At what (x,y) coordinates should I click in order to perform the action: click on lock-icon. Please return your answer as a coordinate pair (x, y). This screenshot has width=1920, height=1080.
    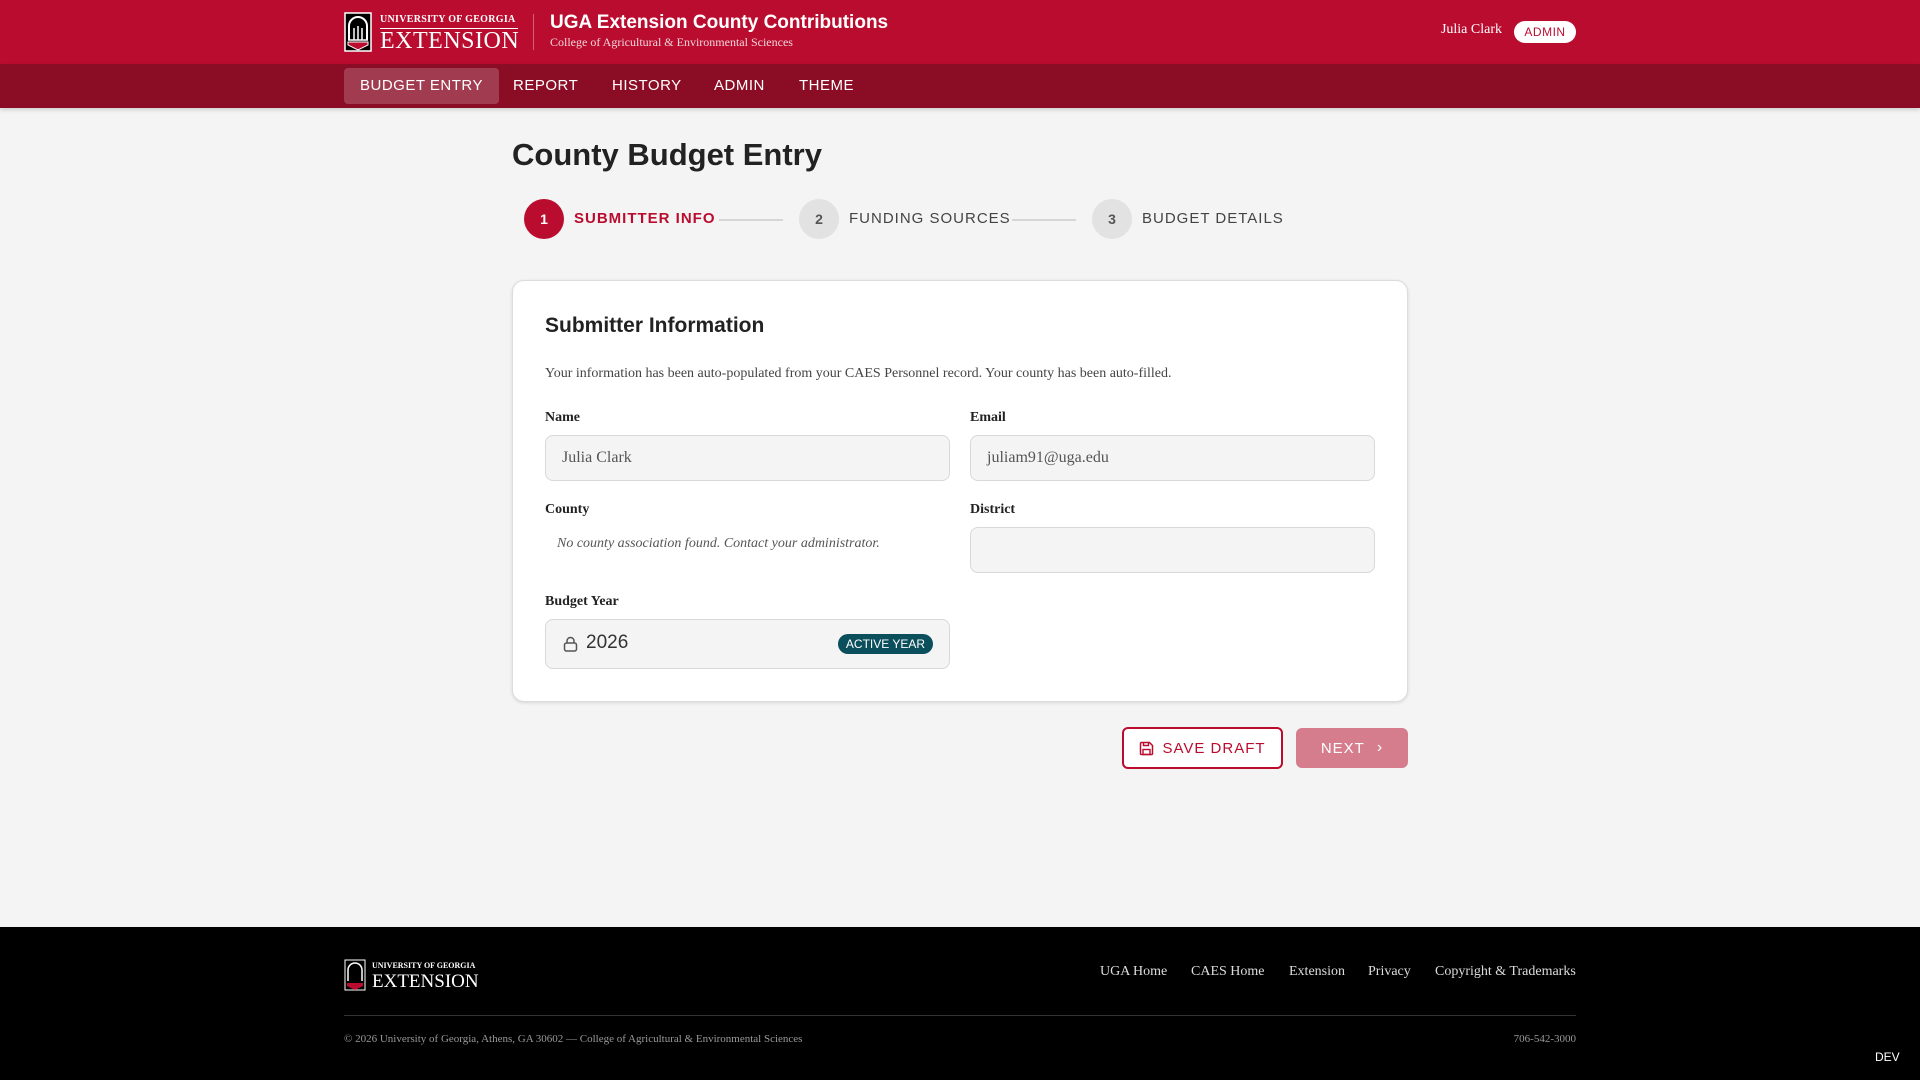
    Looking at the image, I should click on (570, 644).